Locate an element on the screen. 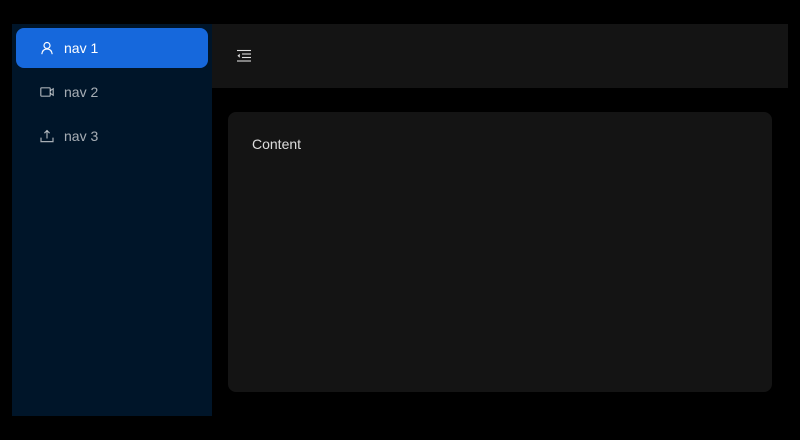 The height and width of the screenshot is (440, 800). sidebar-item-nav-3: nav 3 is located at coordinates (112, 136).